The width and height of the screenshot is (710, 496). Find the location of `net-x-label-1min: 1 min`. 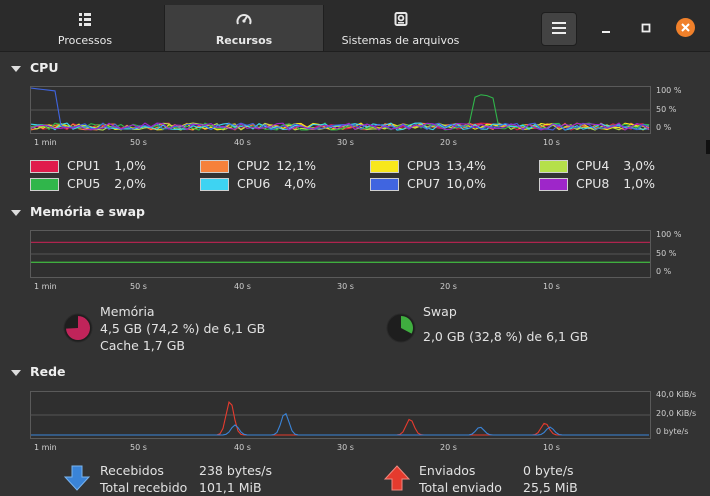

net-x-label-1min: 1 min is located at coordinates (45, 447).